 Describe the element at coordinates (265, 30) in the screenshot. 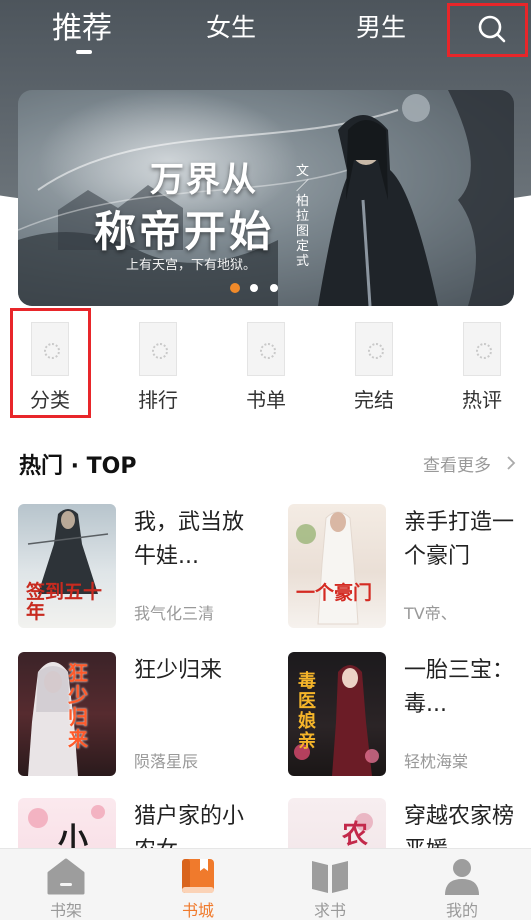

I see `top-tab-bar: 推荐 女生 男生` at that location.